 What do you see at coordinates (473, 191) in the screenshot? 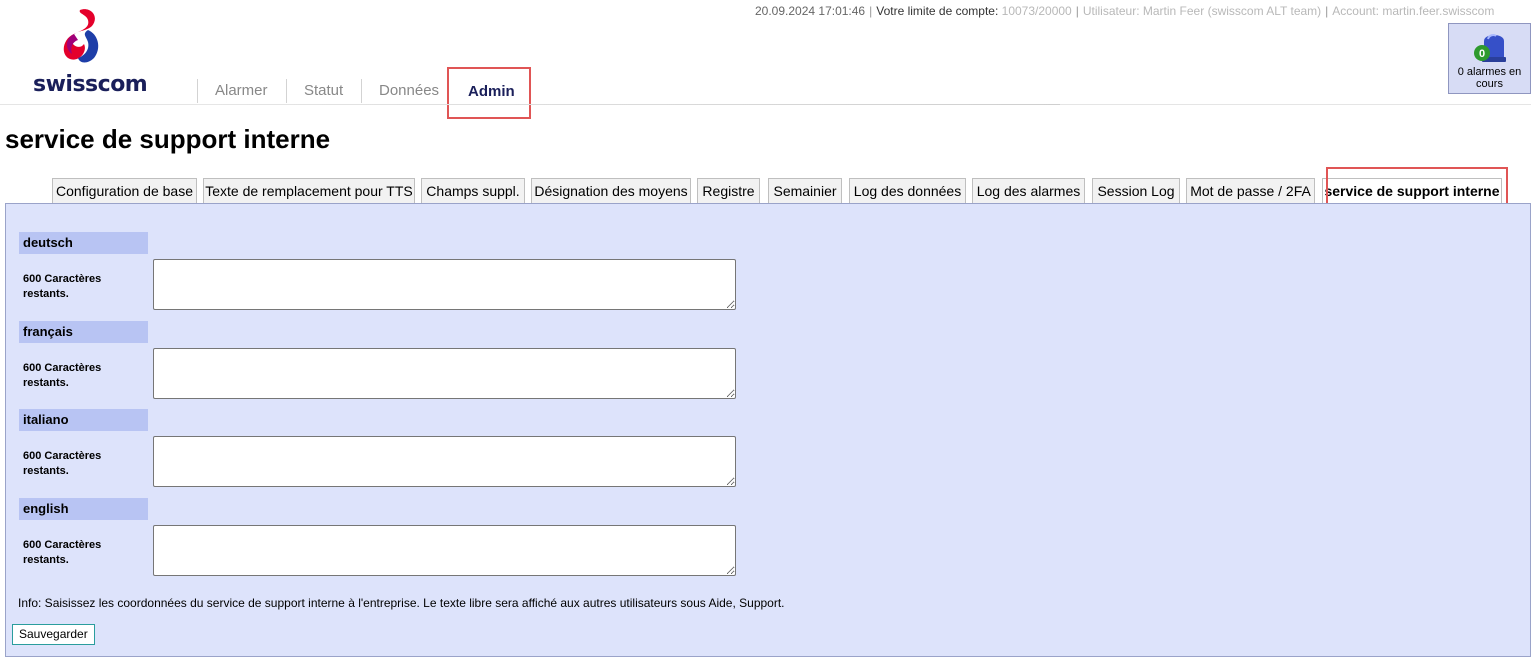
I see `tab-champs-suppl: Champs suppl.` at bounding box center [473, 191].